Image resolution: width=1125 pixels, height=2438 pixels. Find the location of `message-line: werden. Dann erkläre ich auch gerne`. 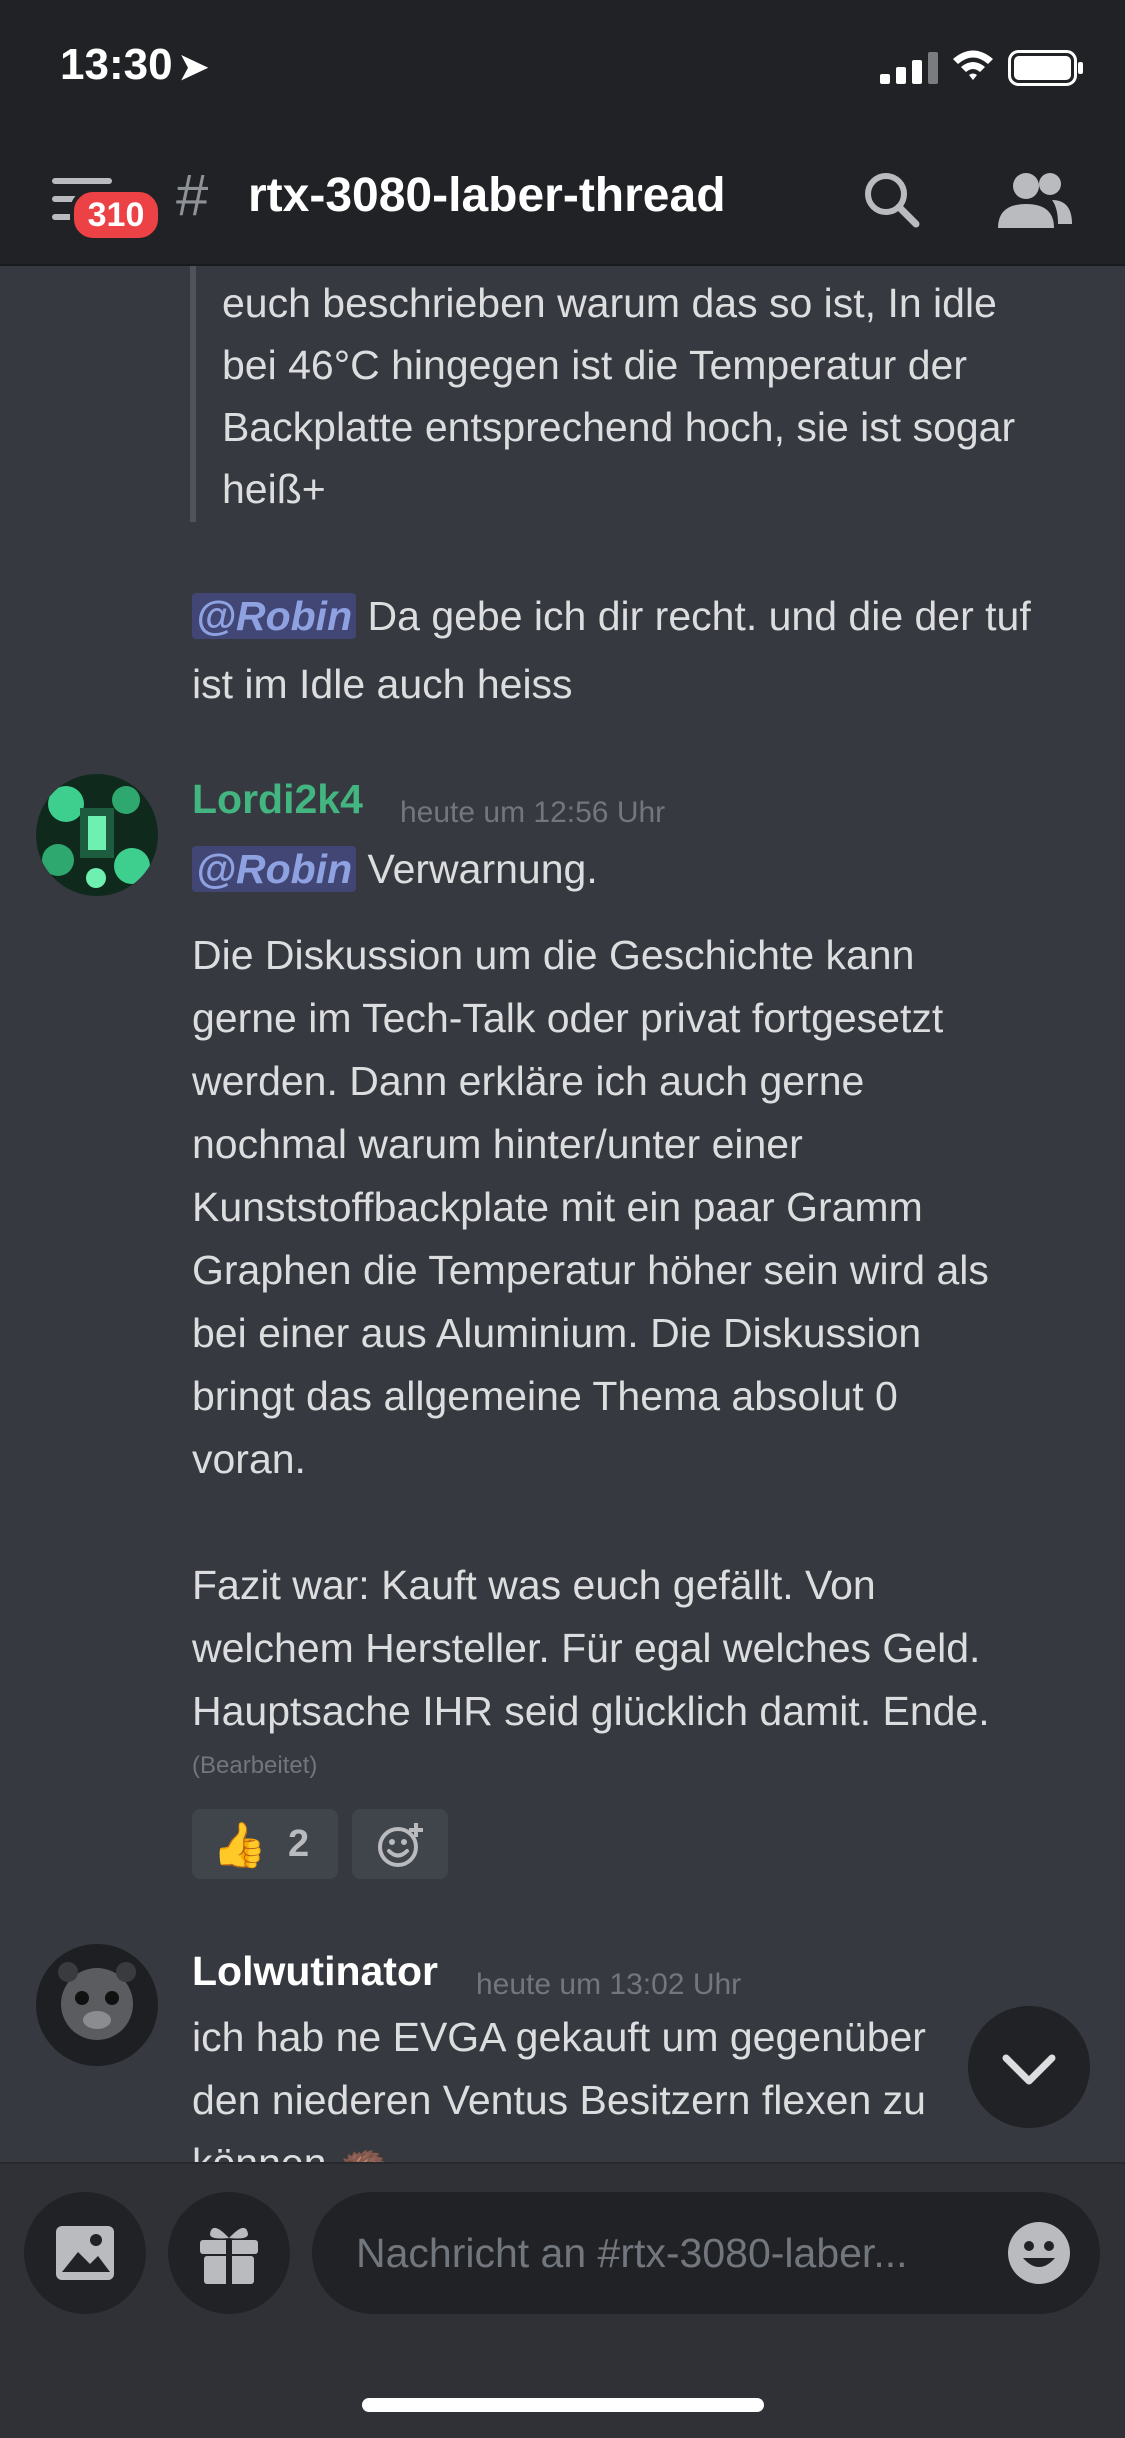

message-line: werden. Dann erkläre ich auch gerne is located at coordinates (528, 1081).